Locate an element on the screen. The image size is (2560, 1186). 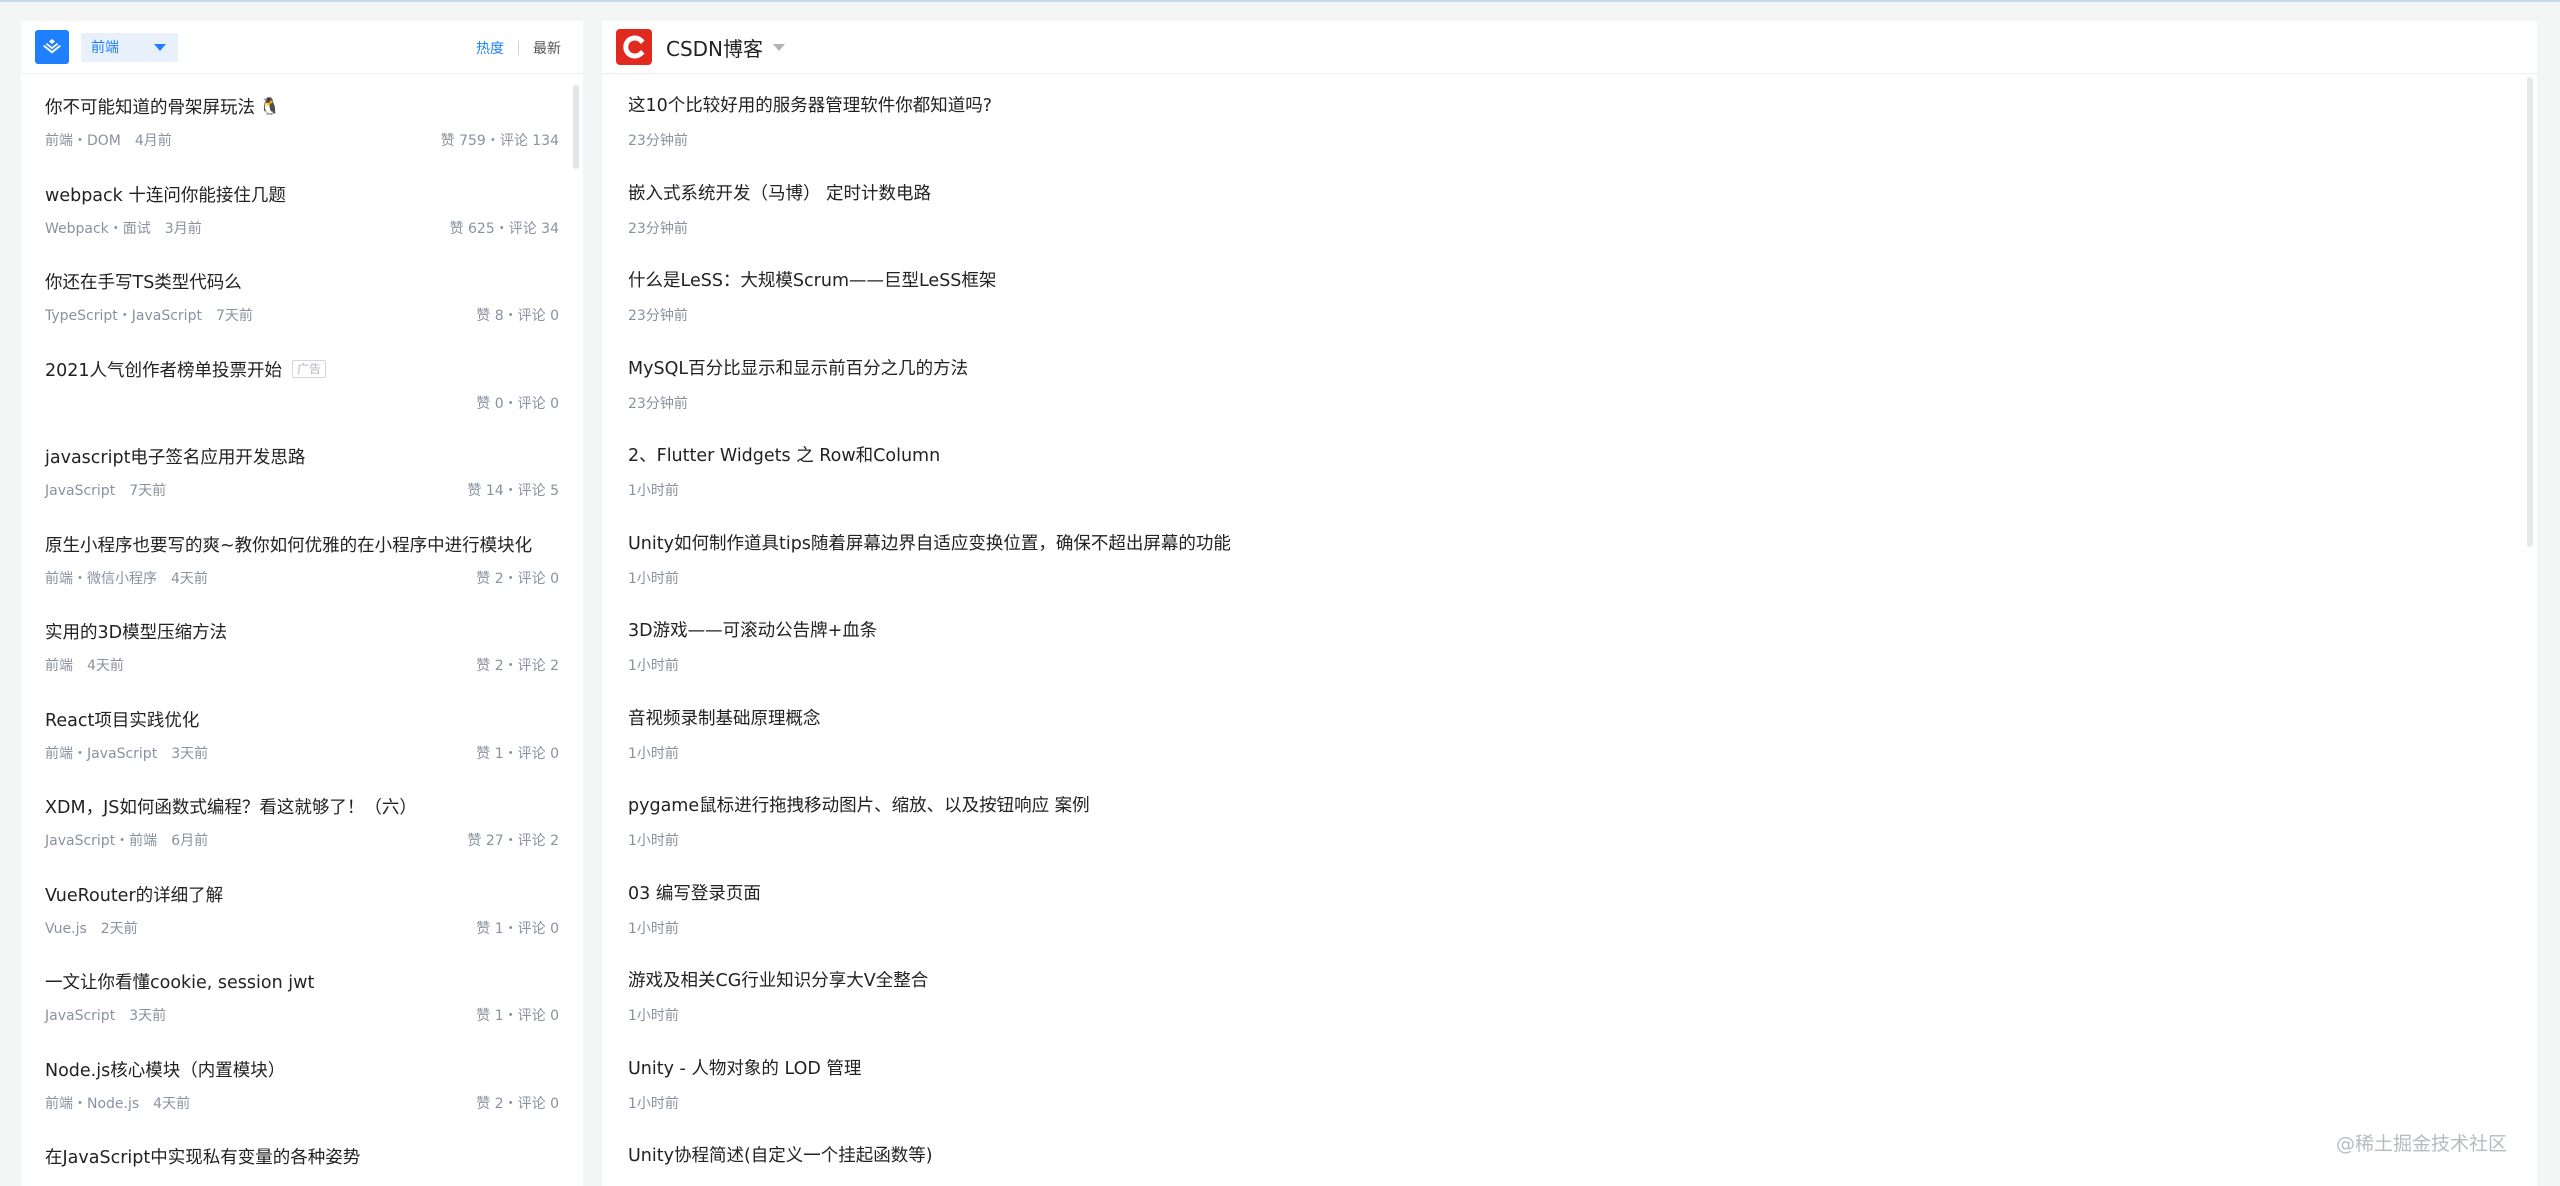
article-item: 2021人气创作者榜单投票开始 广告赞 0・评论 0 is located at coordinates (302, 381).